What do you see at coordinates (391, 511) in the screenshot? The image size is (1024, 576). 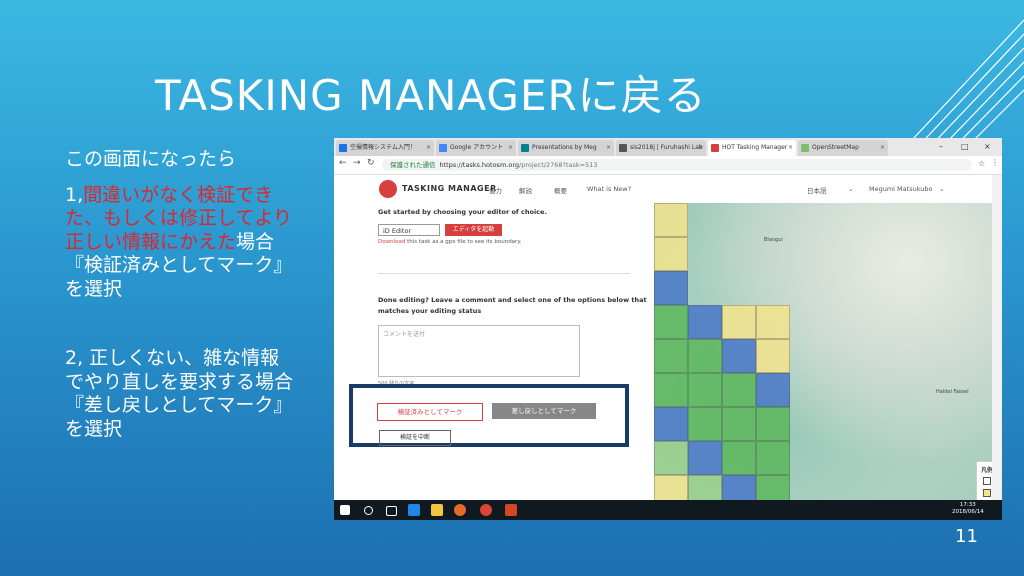 I see `task-view-icon` at bounding box center [391, 511].